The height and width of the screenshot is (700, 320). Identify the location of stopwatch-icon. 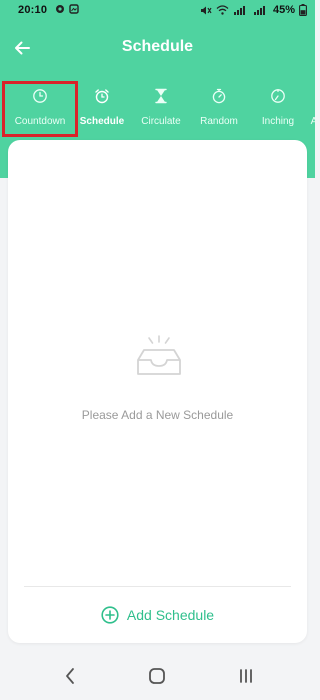
(219, 96).